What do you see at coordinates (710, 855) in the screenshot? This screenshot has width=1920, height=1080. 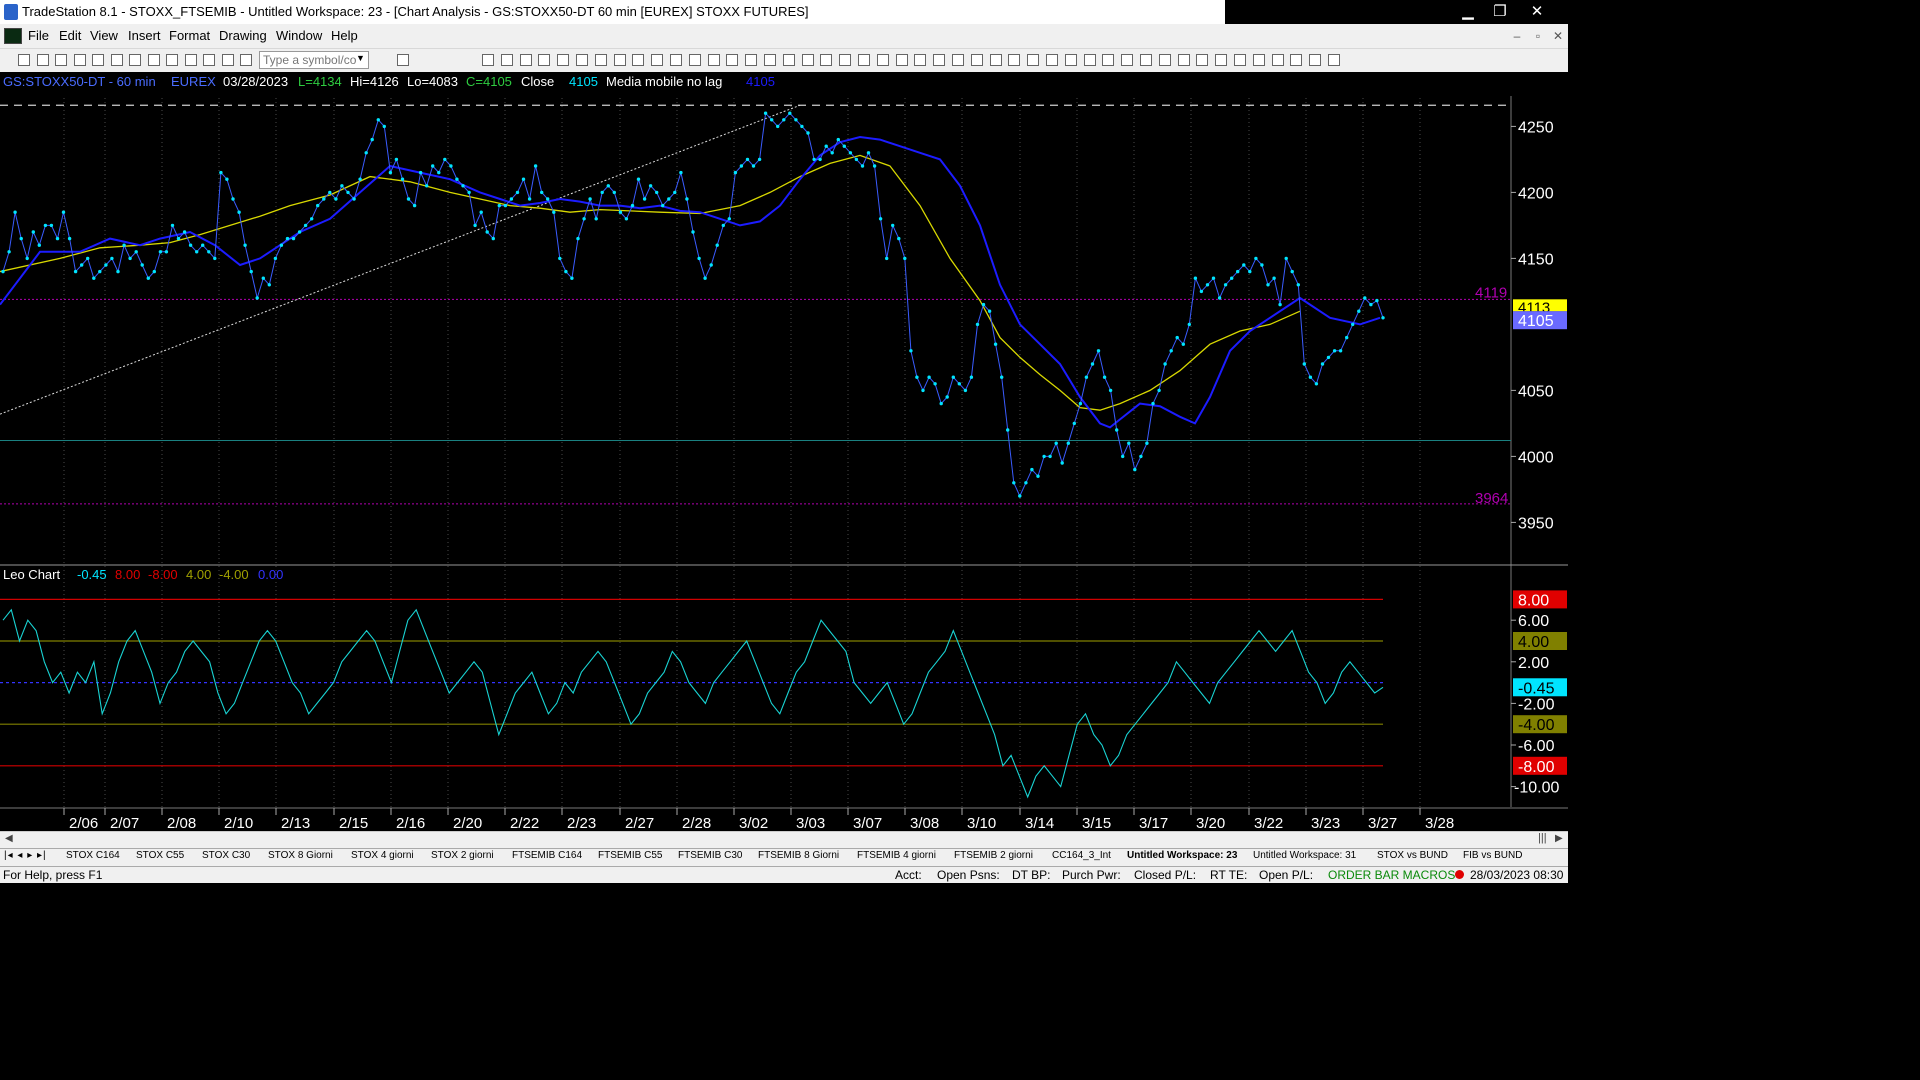 I see `workspace-tab: FTSEMIB C30` at bounding box center [710, 855].